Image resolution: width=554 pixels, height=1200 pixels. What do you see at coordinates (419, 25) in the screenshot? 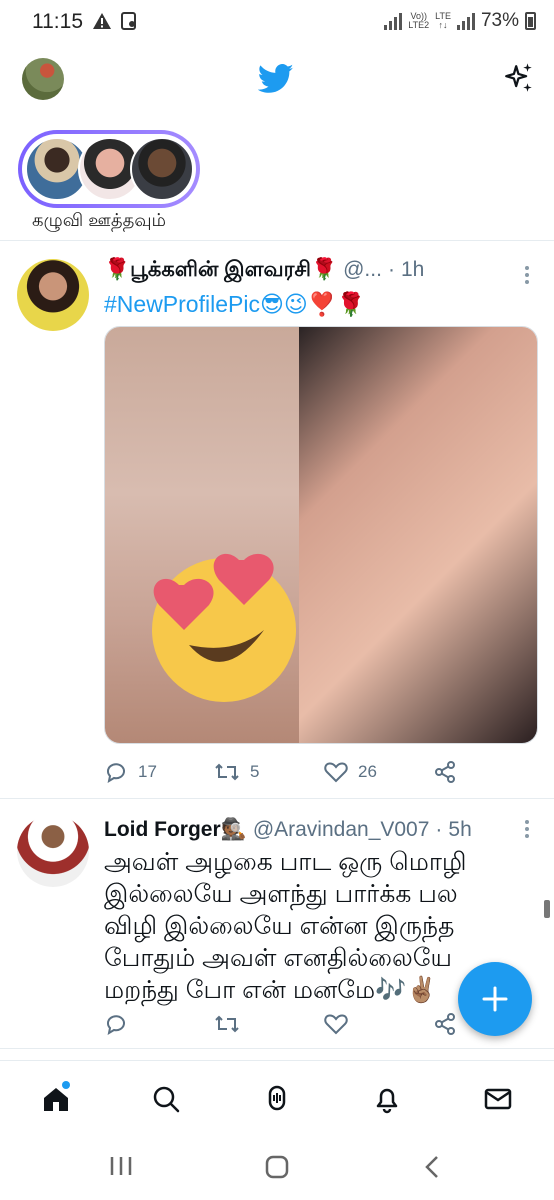
I see `lte2-label: LTE2` at bounding box center [419, 25].